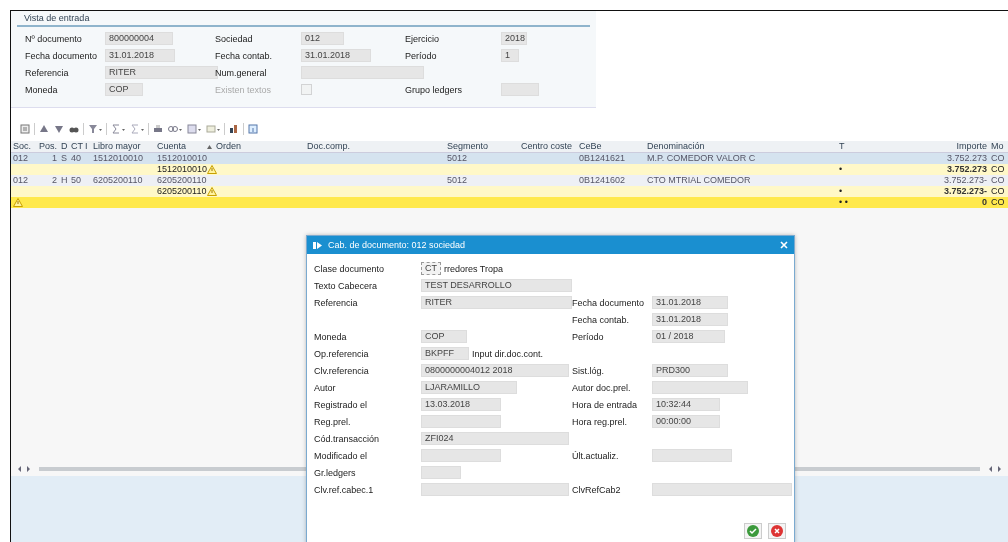 Image resolution: width=1008 pixels, height=542 pixels. I want to click on confirm-button, so click(753, 531).